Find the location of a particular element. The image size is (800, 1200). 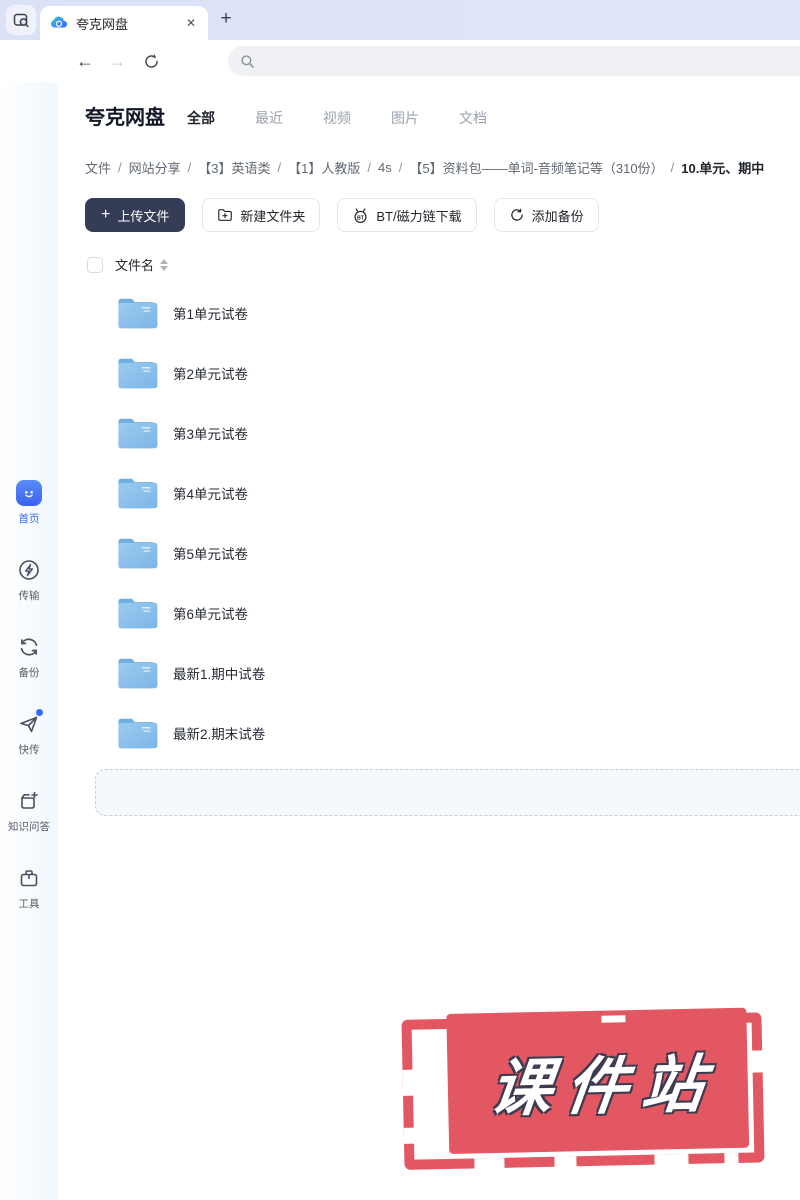

address-bar is located at coordinates (514, 61).